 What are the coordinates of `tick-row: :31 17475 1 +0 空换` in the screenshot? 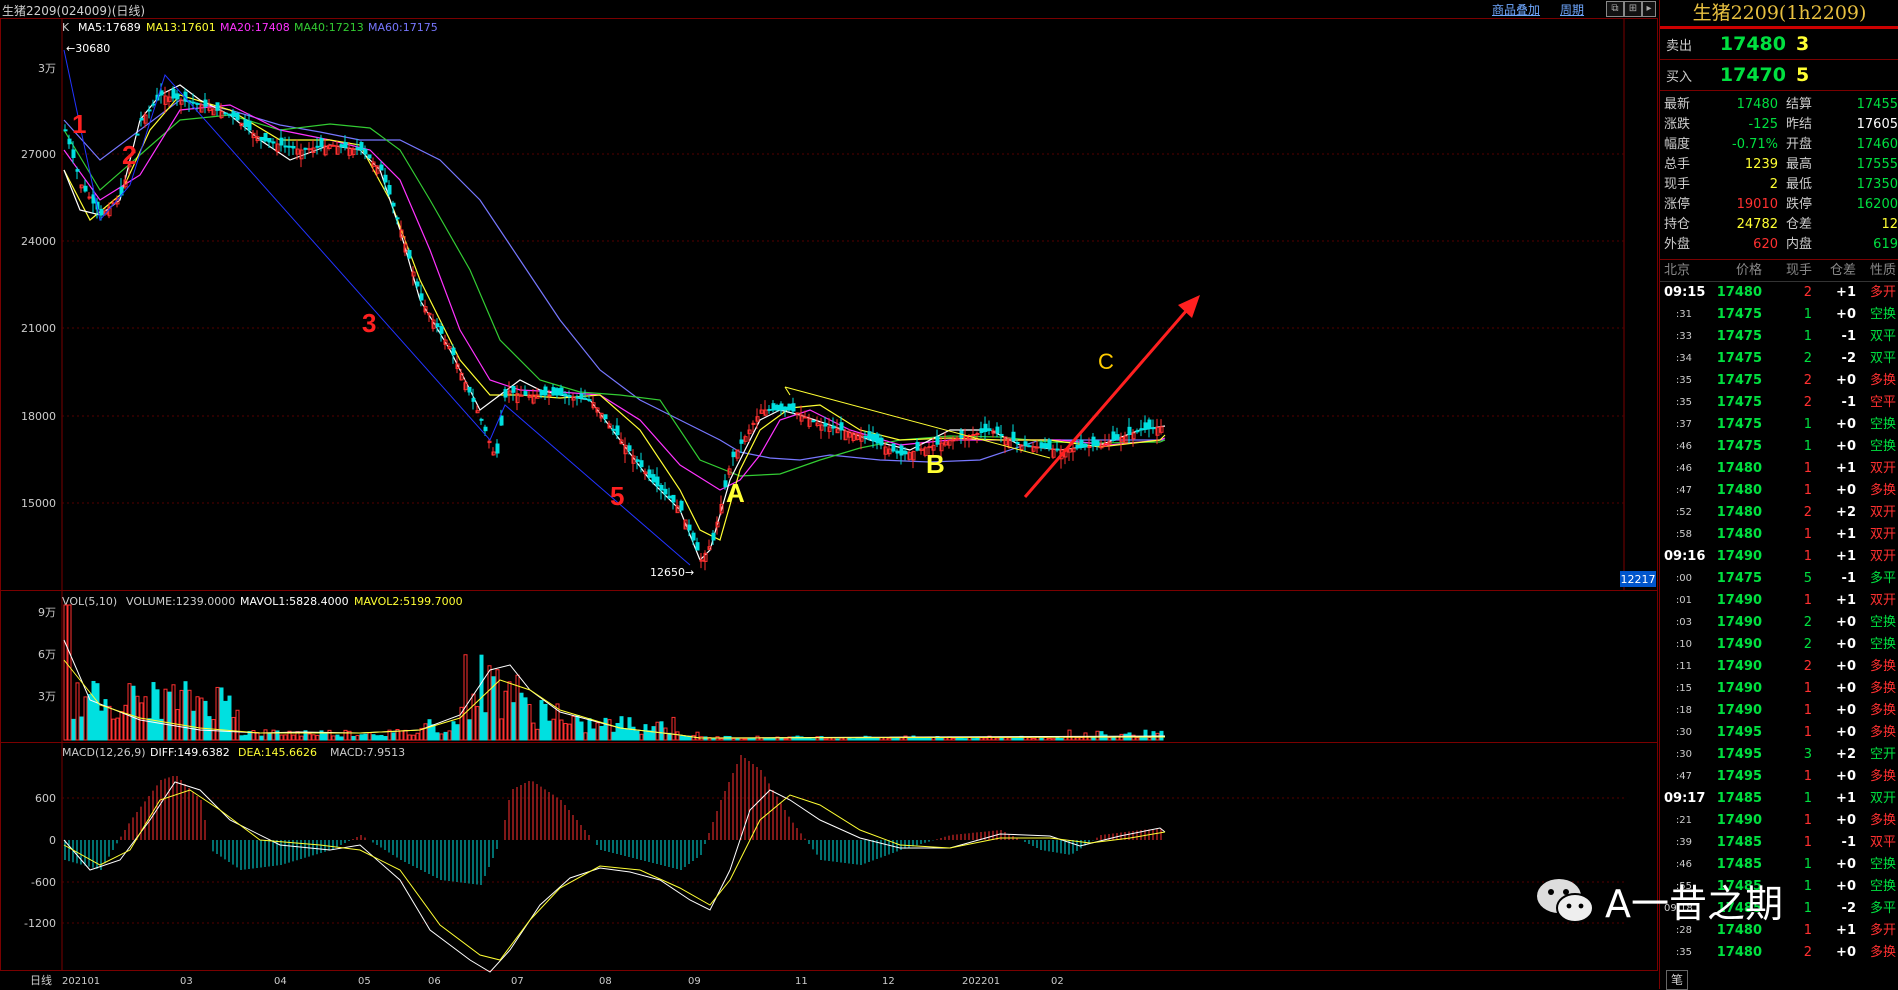 It's located at (1779, 315).